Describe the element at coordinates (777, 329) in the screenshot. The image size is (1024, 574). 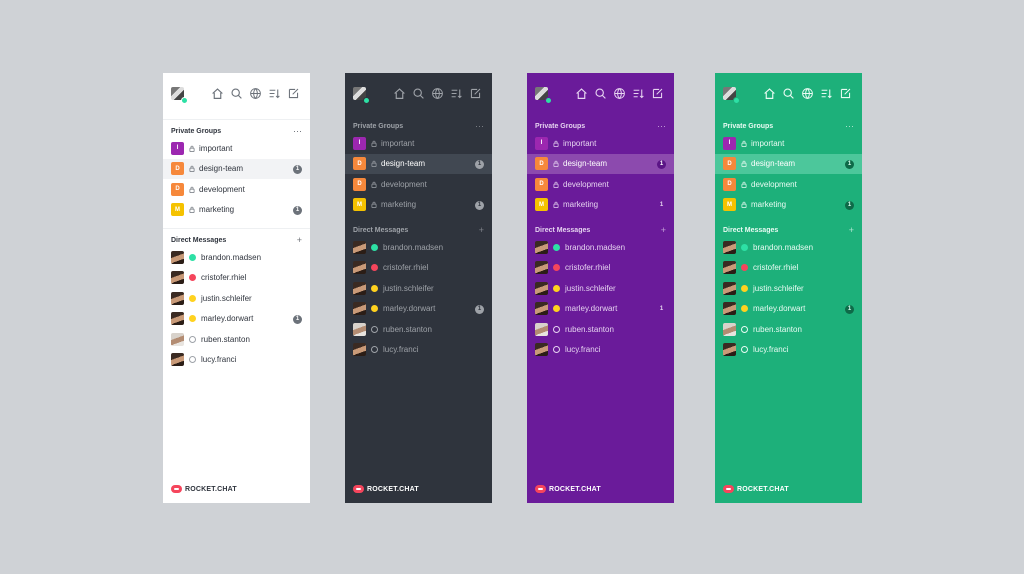
I see `user-name: ruben.stanton` at that location.